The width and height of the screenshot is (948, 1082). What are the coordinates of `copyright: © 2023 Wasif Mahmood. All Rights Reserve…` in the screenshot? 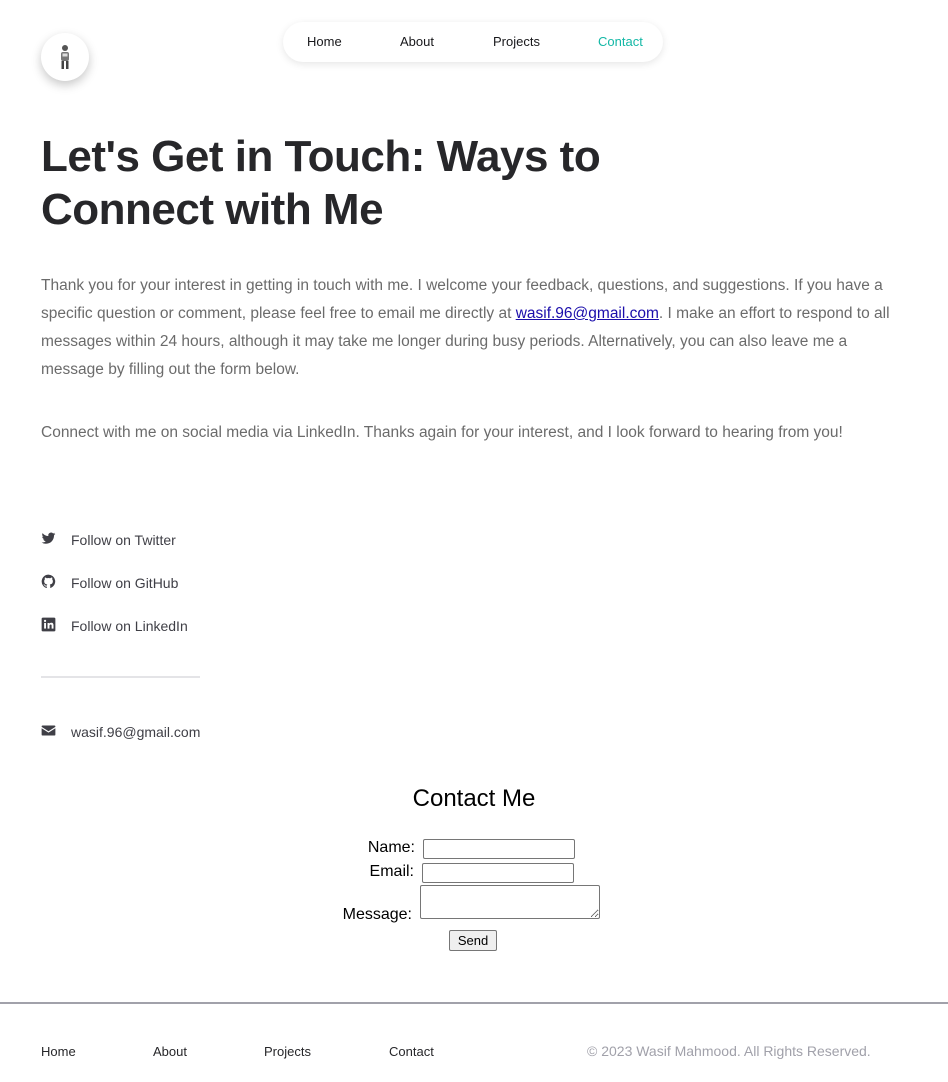 It's located at (729, 1051).